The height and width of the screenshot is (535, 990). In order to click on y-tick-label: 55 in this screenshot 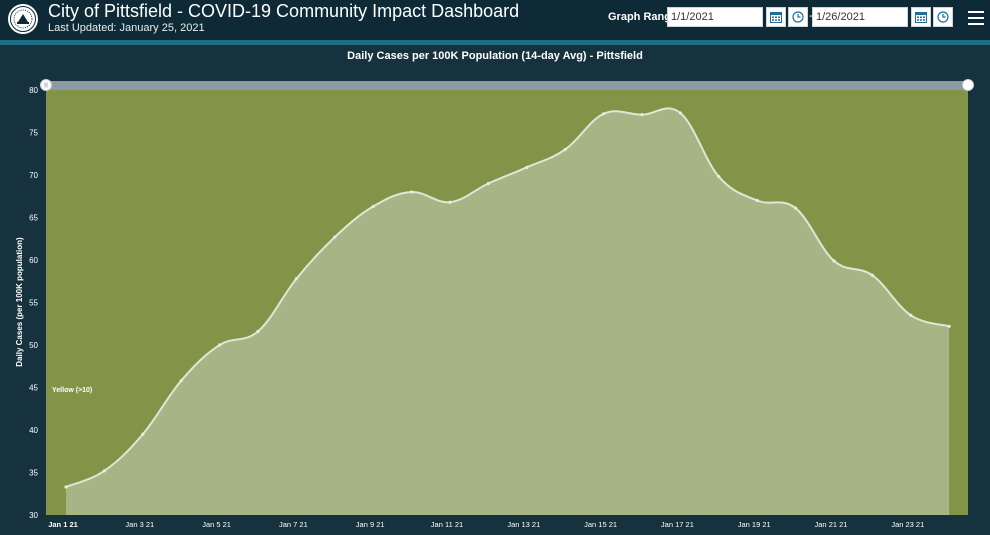, I will do `click(33, 303)`.